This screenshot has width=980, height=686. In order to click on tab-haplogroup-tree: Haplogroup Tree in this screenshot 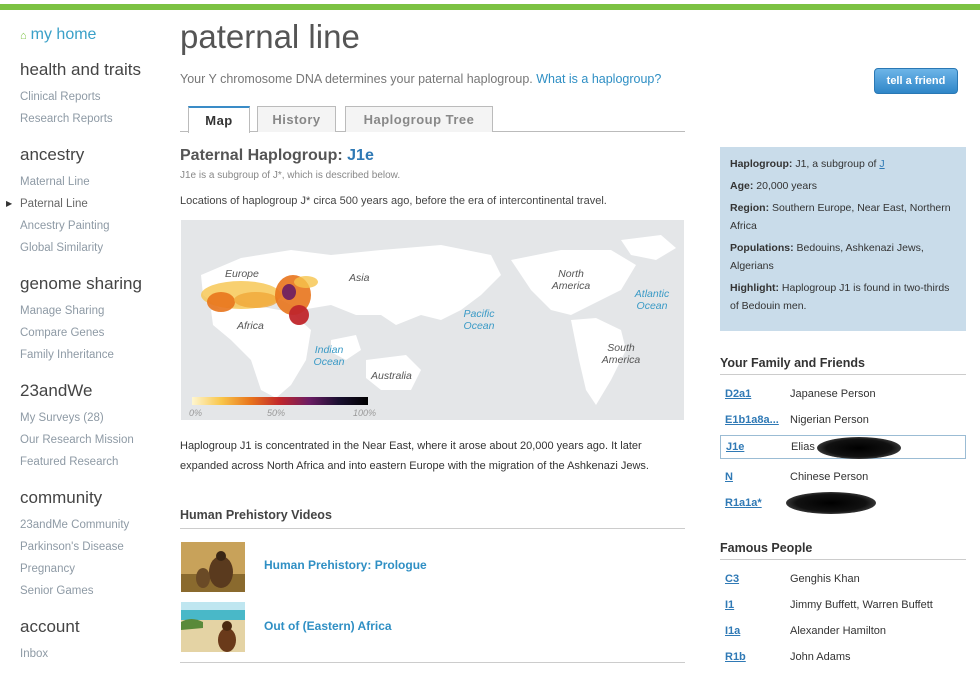, I will do `click(419, 119)`.